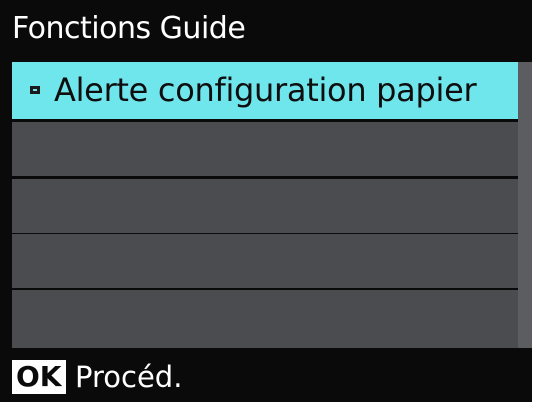  I want to click on page-title: Fonctions Guide, so click(129, 28).